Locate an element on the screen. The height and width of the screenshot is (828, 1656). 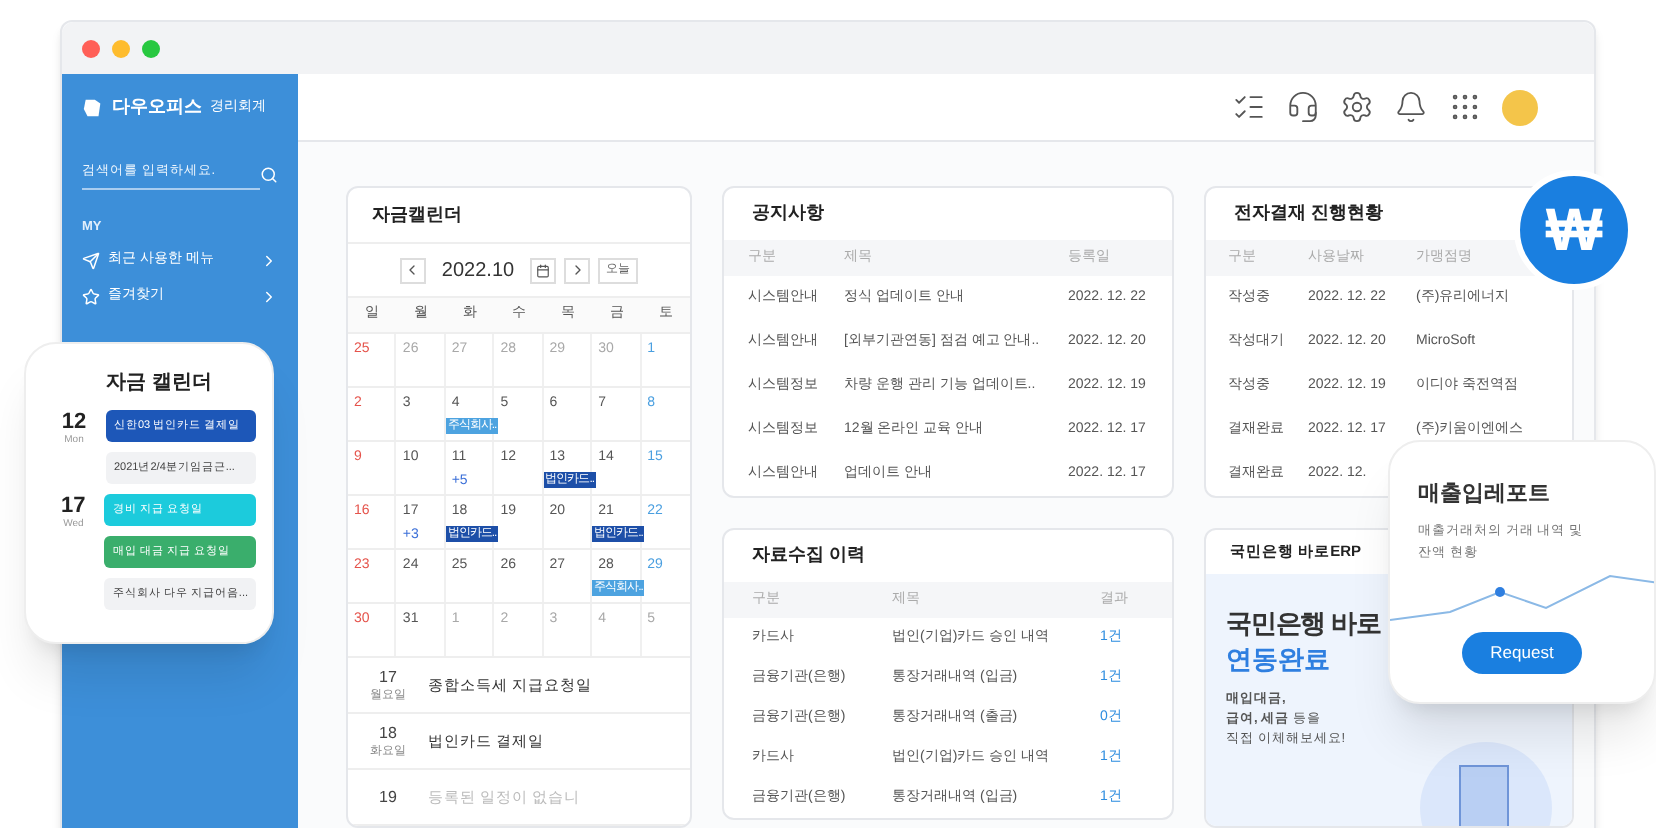
send-icon is located at coordinates (91, 260).